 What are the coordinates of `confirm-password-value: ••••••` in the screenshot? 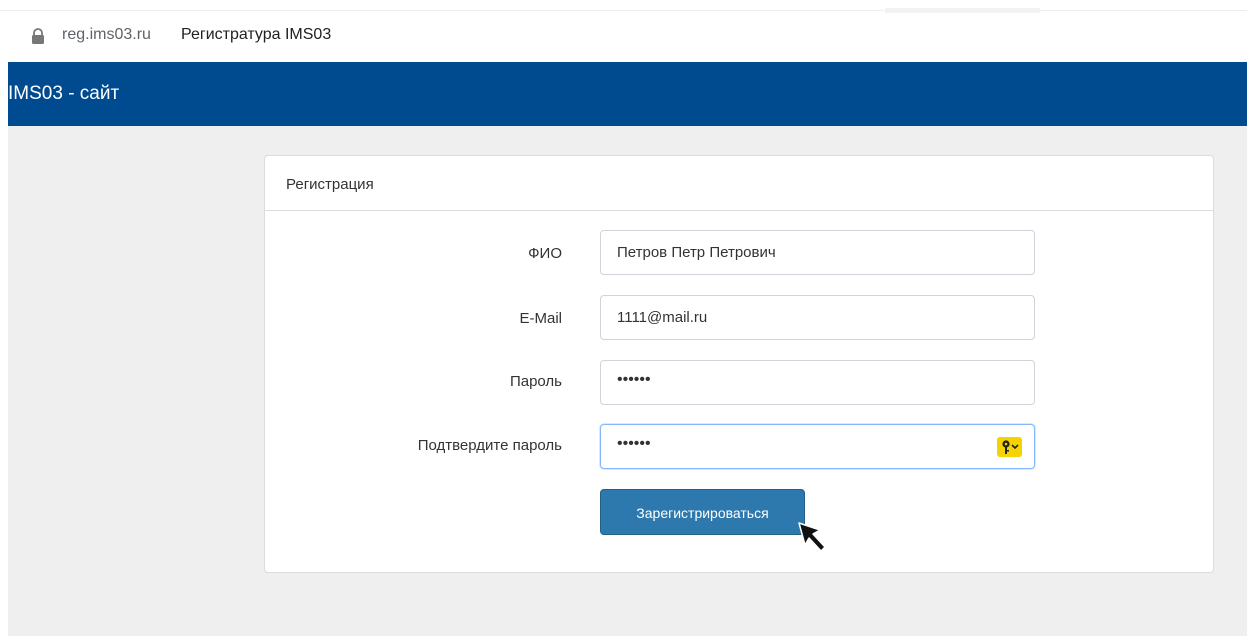 It's located at (634, 443).